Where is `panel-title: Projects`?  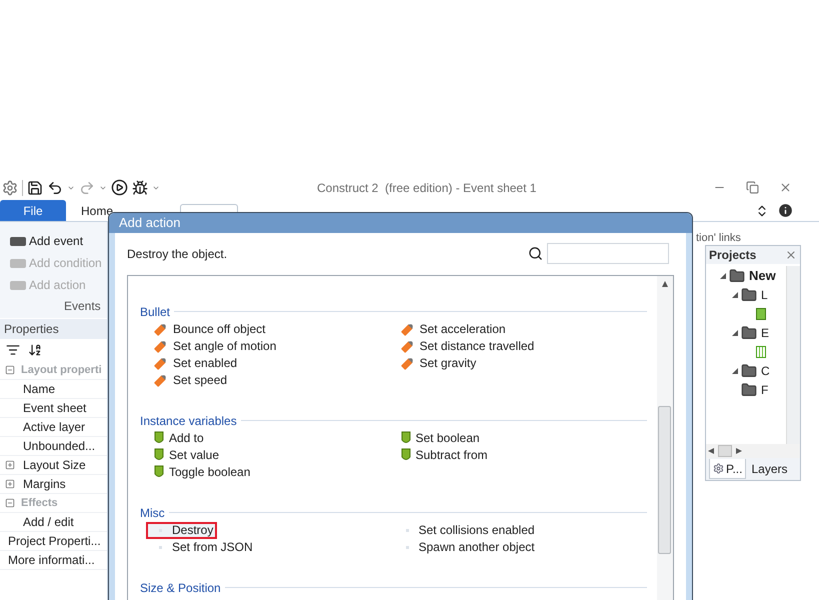 panel-title: Projects is located at coordinates (732, 255).